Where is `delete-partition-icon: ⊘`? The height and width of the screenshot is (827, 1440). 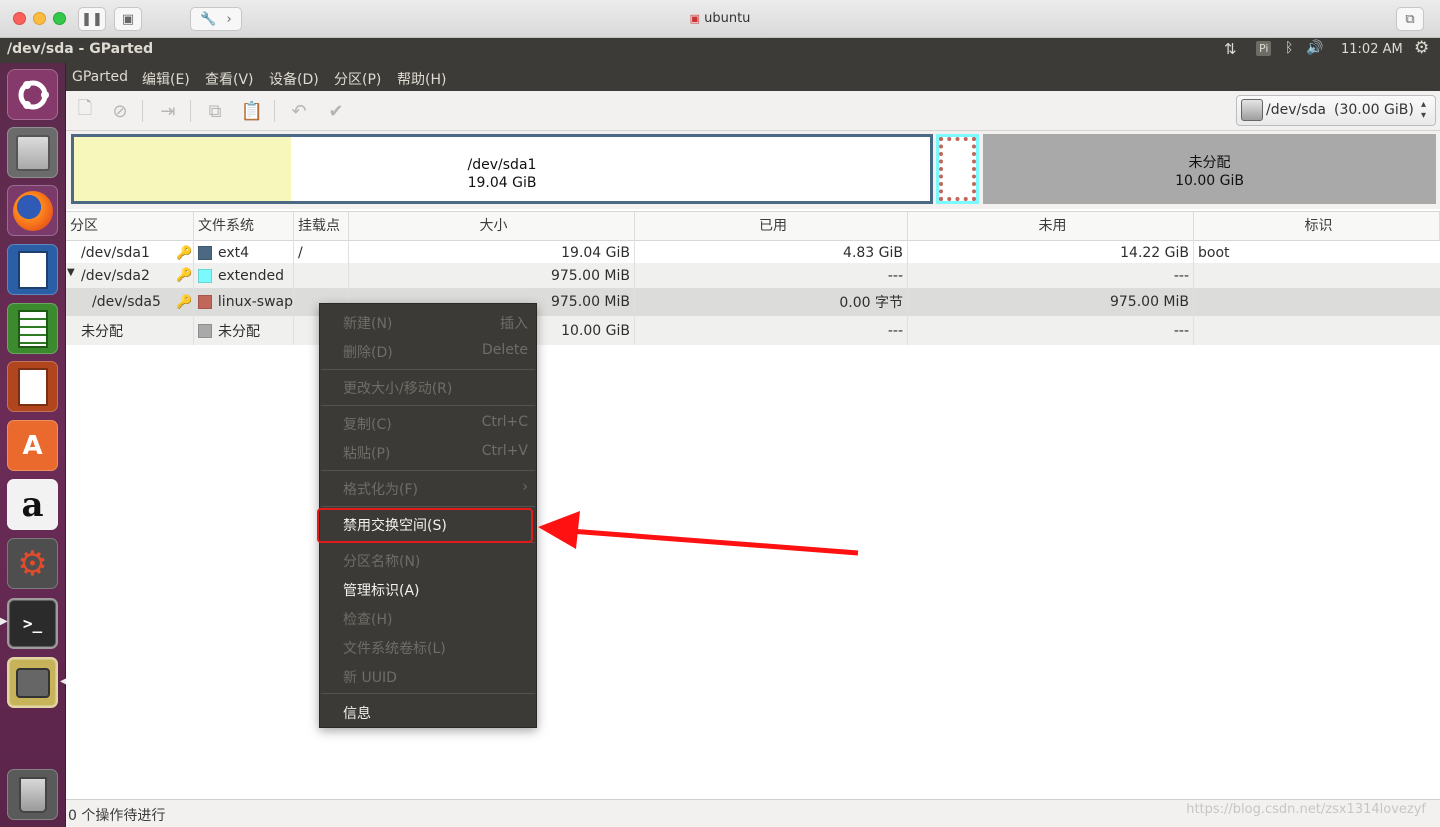 delete-partition-icon: ⊘ is located at coordinates (120, 111).